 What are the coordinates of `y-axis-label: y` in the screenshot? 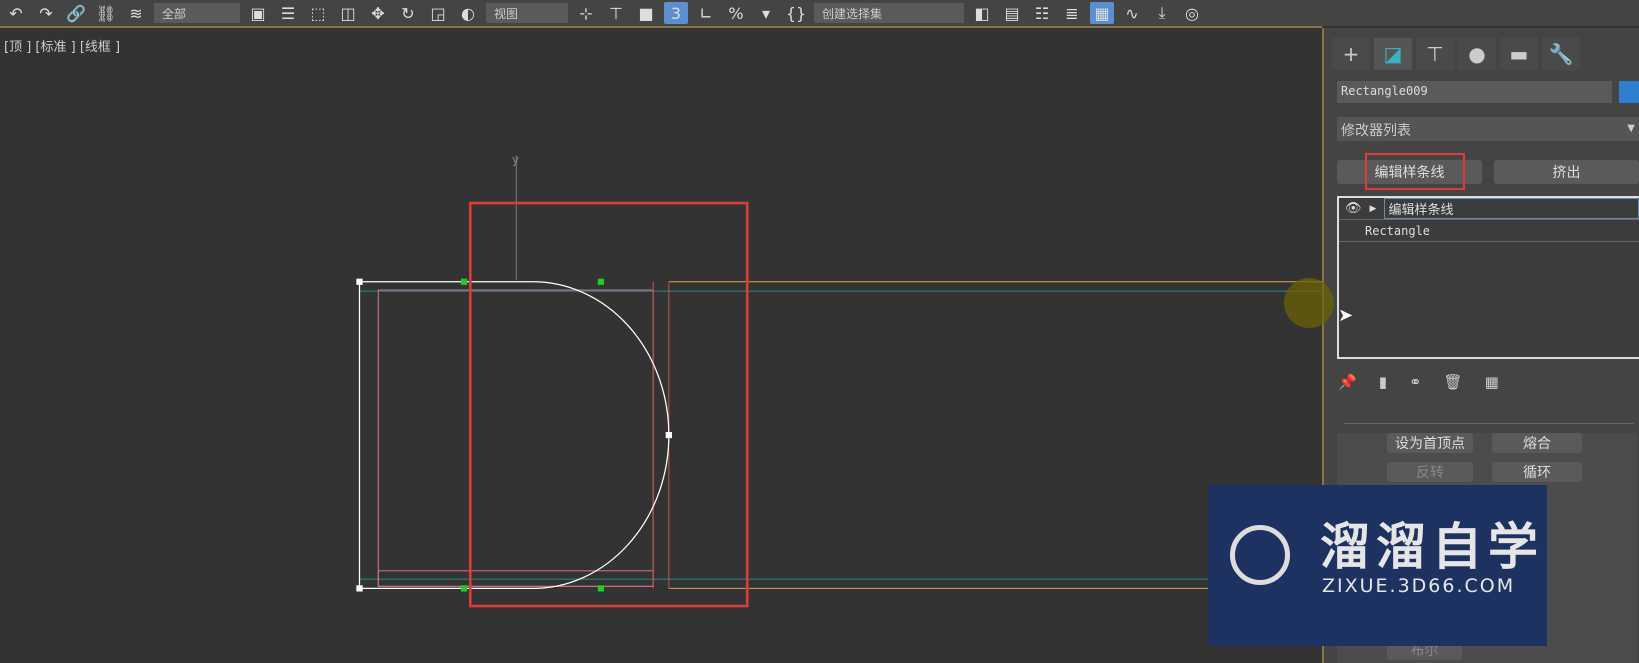 It's located at (515, 160).